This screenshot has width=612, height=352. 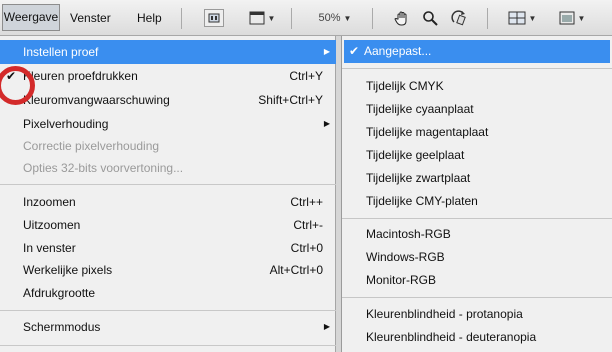 I want to click on submenu-item-zwartplaat: Tijdelijke zwartplaat, so click(x=477, y=178).